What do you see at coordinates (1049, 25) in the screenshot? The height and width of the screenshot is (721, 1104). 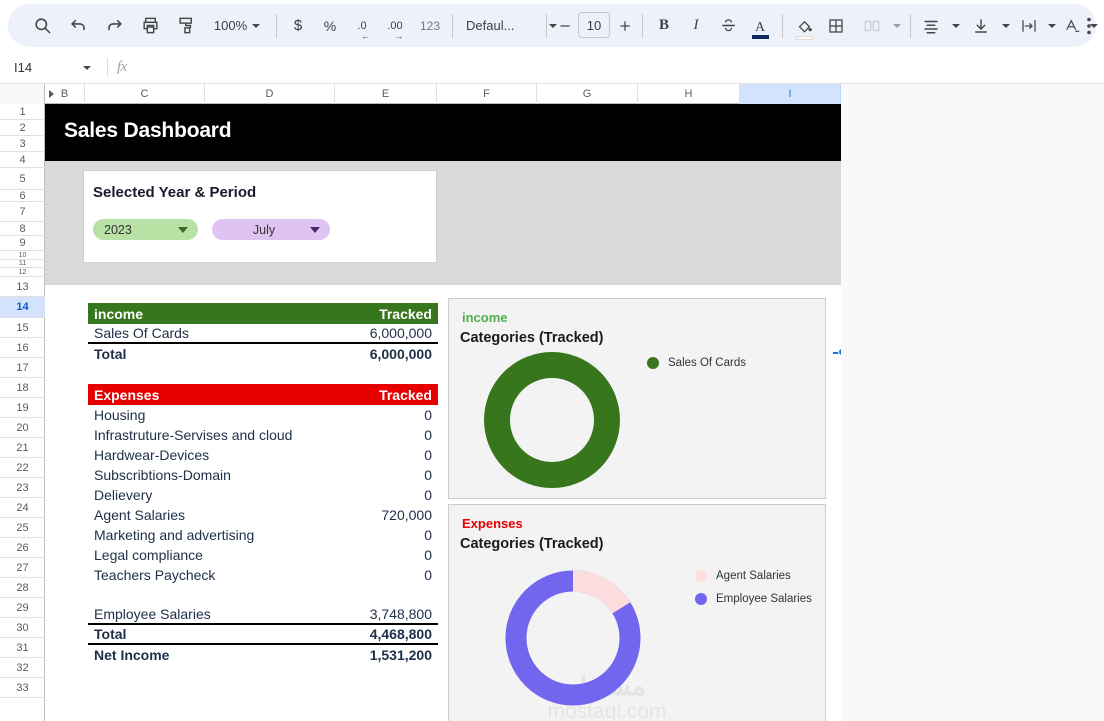 I see `text-wrapping-dropdown` at bounding box center [1049, 25].